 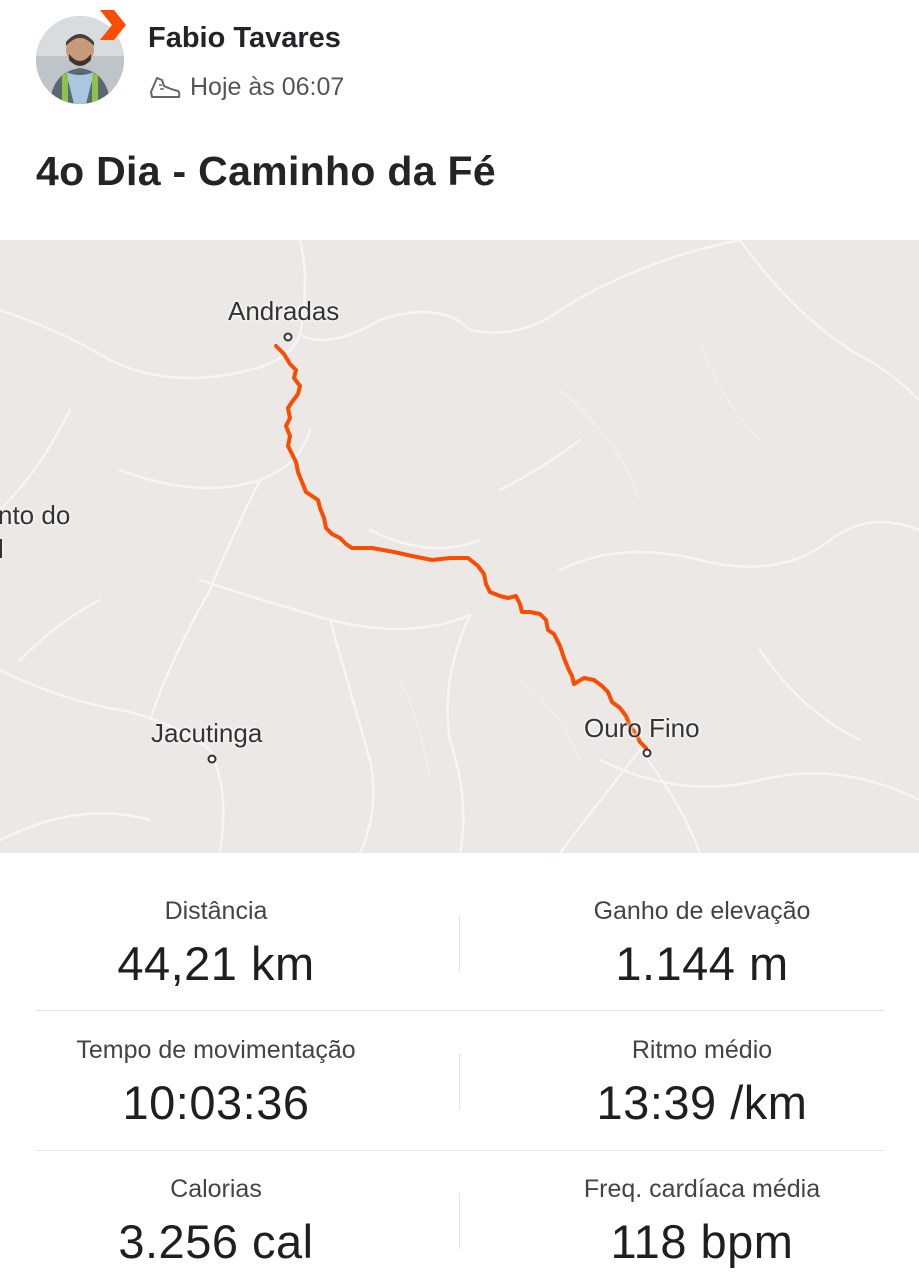 I want to click on stat-value: 44,21 km, so click(x=216, y=963).